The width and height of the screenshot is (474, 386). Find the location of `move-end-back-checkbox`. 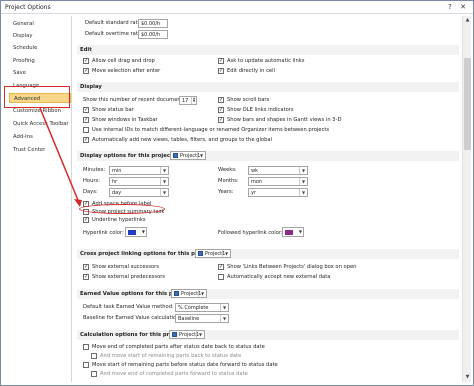

move-end-back-checkbox is located at coordinates (86, 347).